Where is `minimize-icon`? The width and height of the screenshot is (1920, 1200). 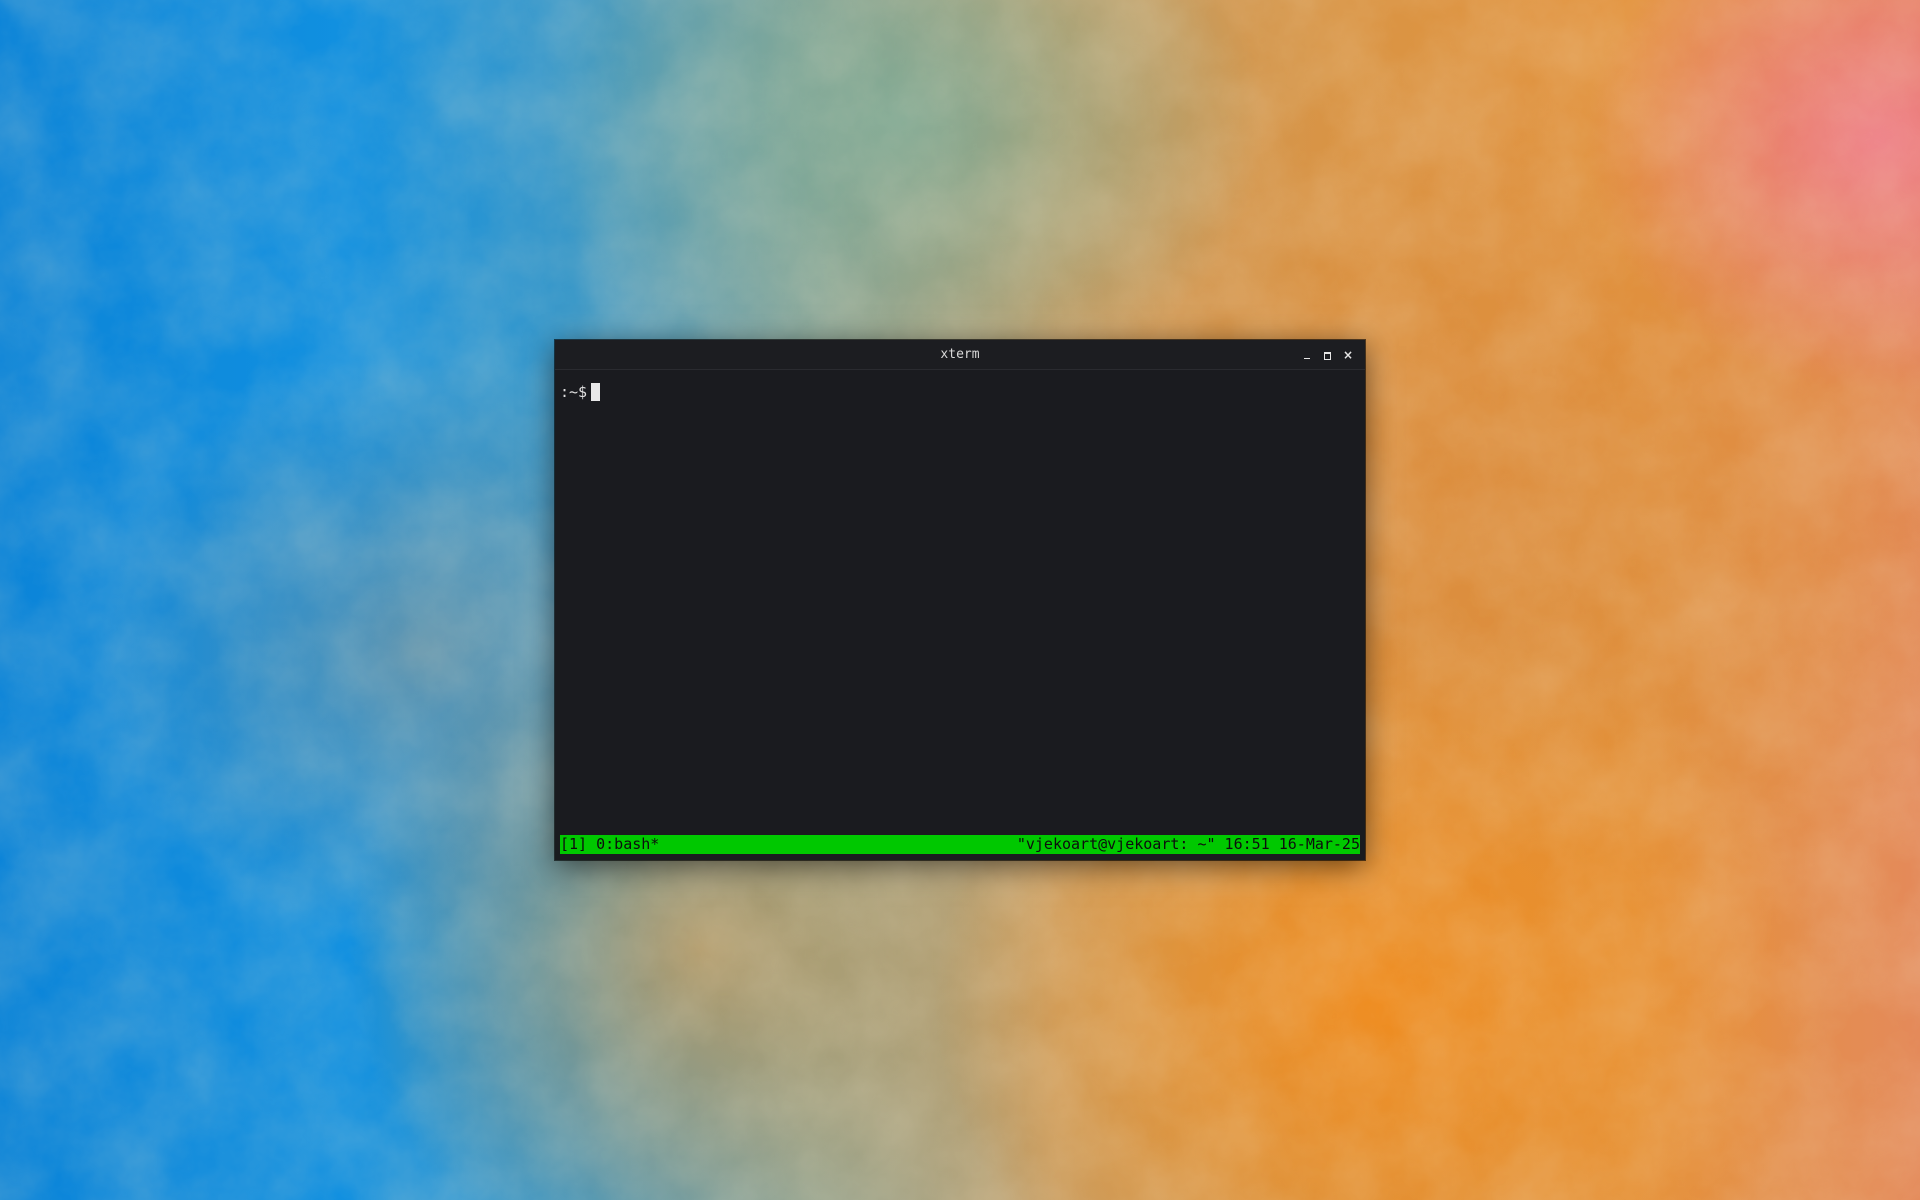
minimize-icon is located at coordinates (1307, 358).